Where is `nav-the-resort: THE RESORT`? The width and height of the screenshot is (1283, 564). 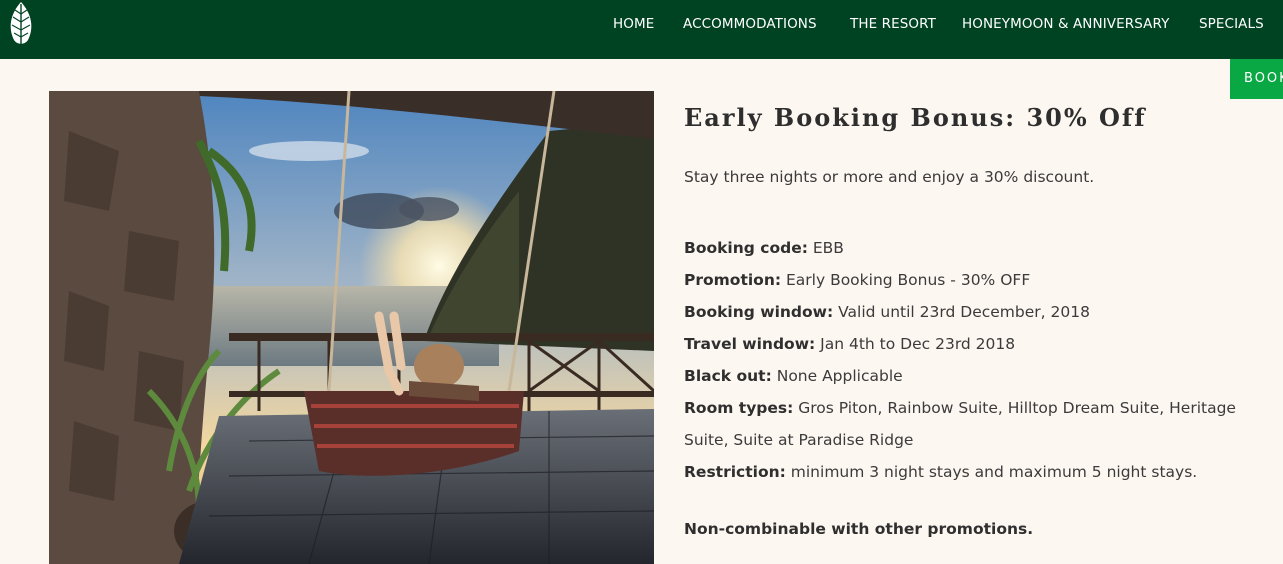 nav-the-resort: THE RESORT is located at coordinates (893, 24).